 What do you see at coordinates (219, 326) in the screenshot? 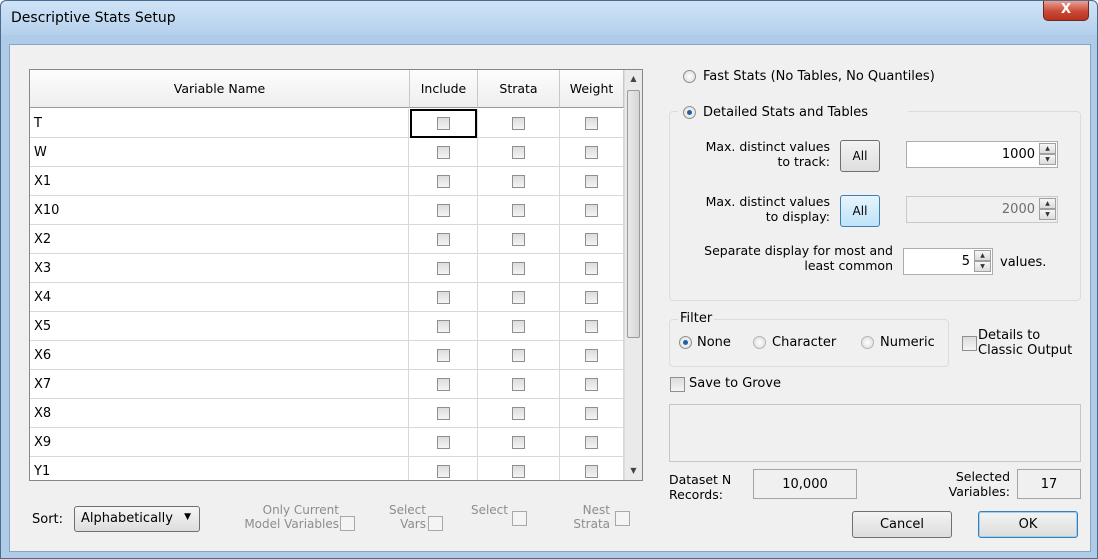
I see `variable-name-cell: X5` at bounding box center [219, 326].